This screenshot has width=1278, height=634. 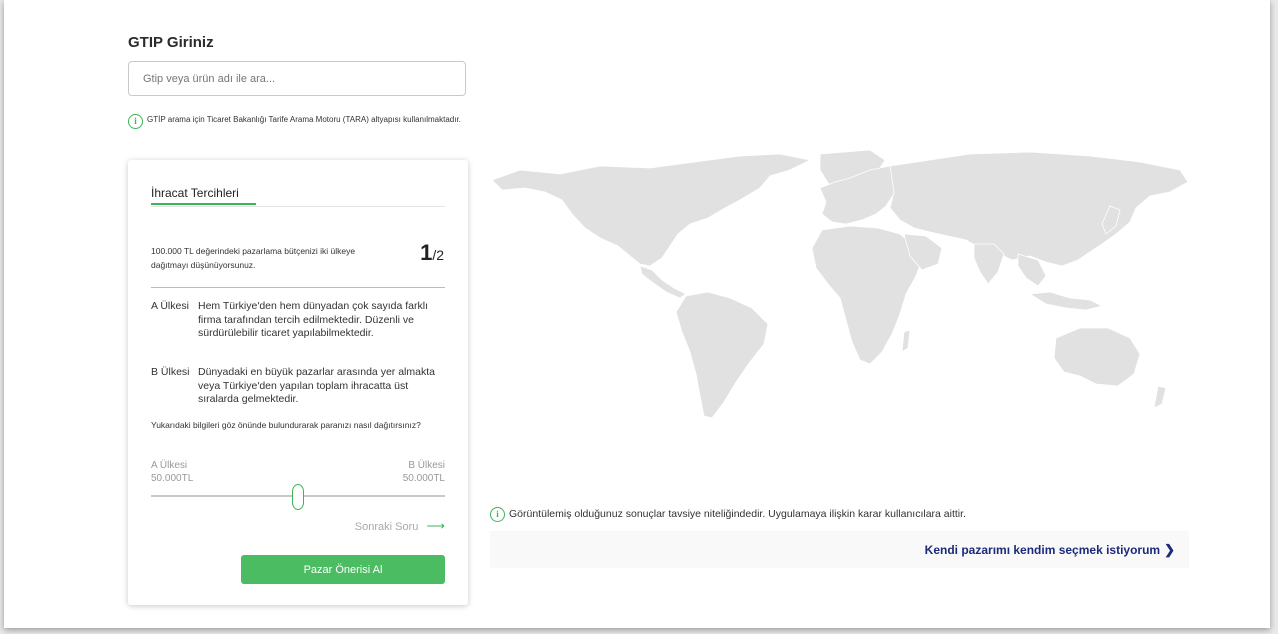 I want to click on step-current: 1, so click(x=426, y=252).